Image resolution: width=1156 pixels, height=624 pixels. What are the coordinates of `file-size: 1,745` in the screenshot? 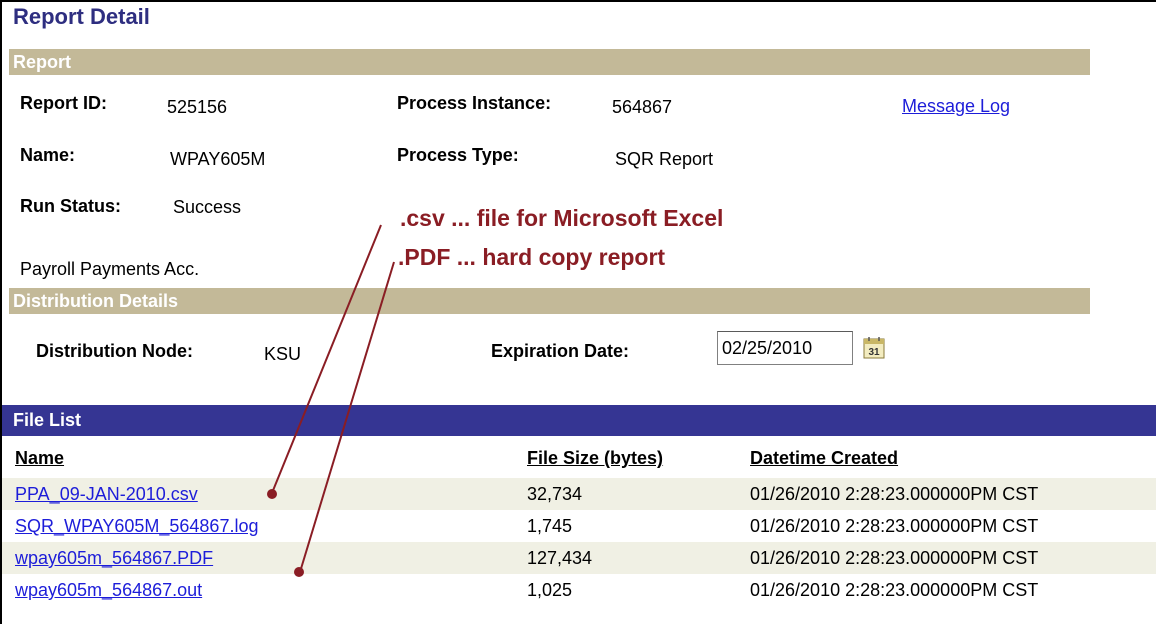 It's located at (550, 526).